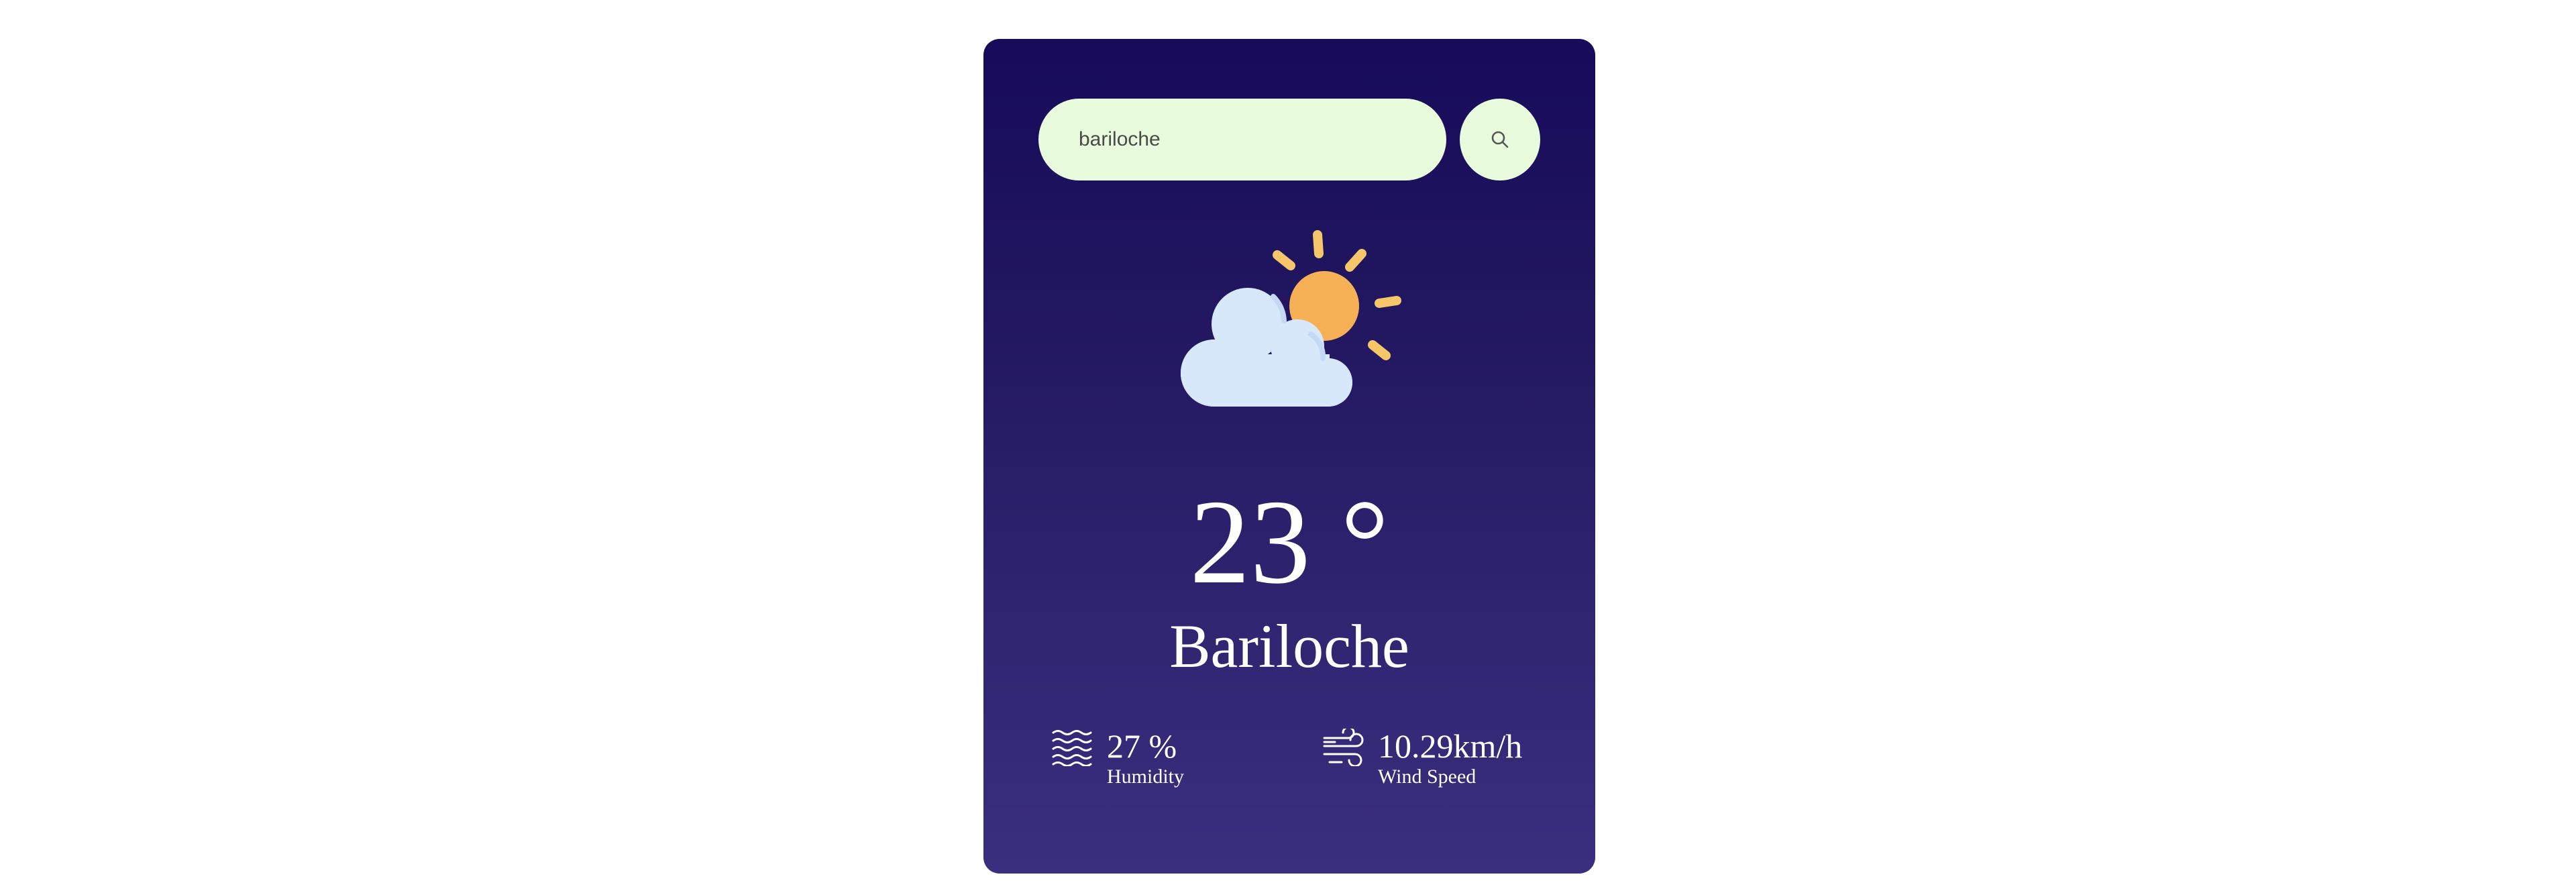 This screenshot has width=2576, height=895. What do you see at coordinates (1343, 748) in the screenshot?
I see `wind-icon` at bounding box center [1343, 748].